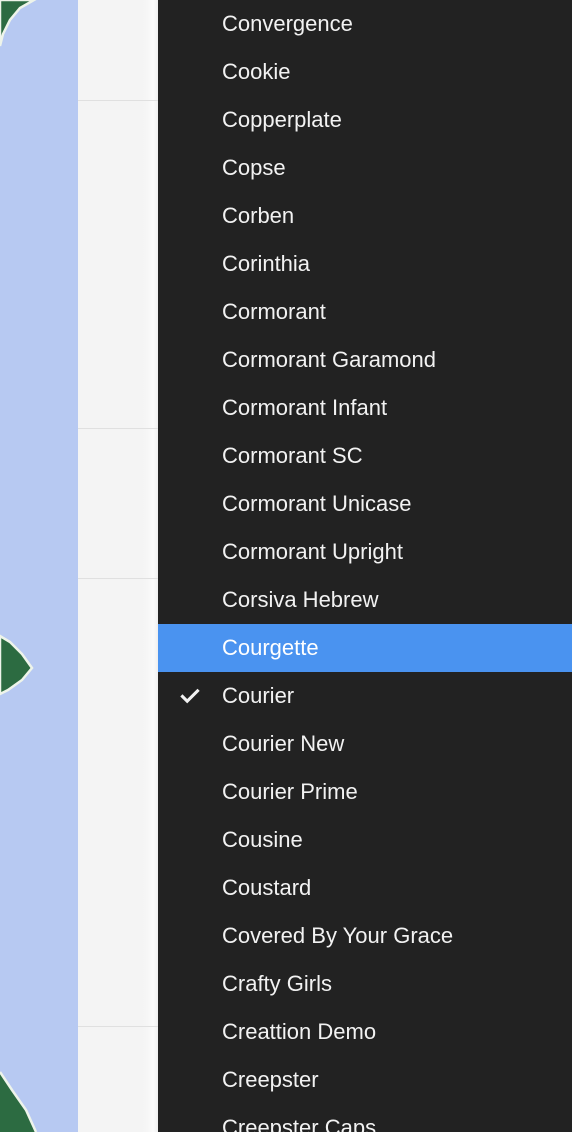 Image resolution: width=572 pixels, height=1132 pixels. What do you see at coordinates (150, 566) in the screenshot?
I see `panel-edge-strip` at bounding box center [150, 566].